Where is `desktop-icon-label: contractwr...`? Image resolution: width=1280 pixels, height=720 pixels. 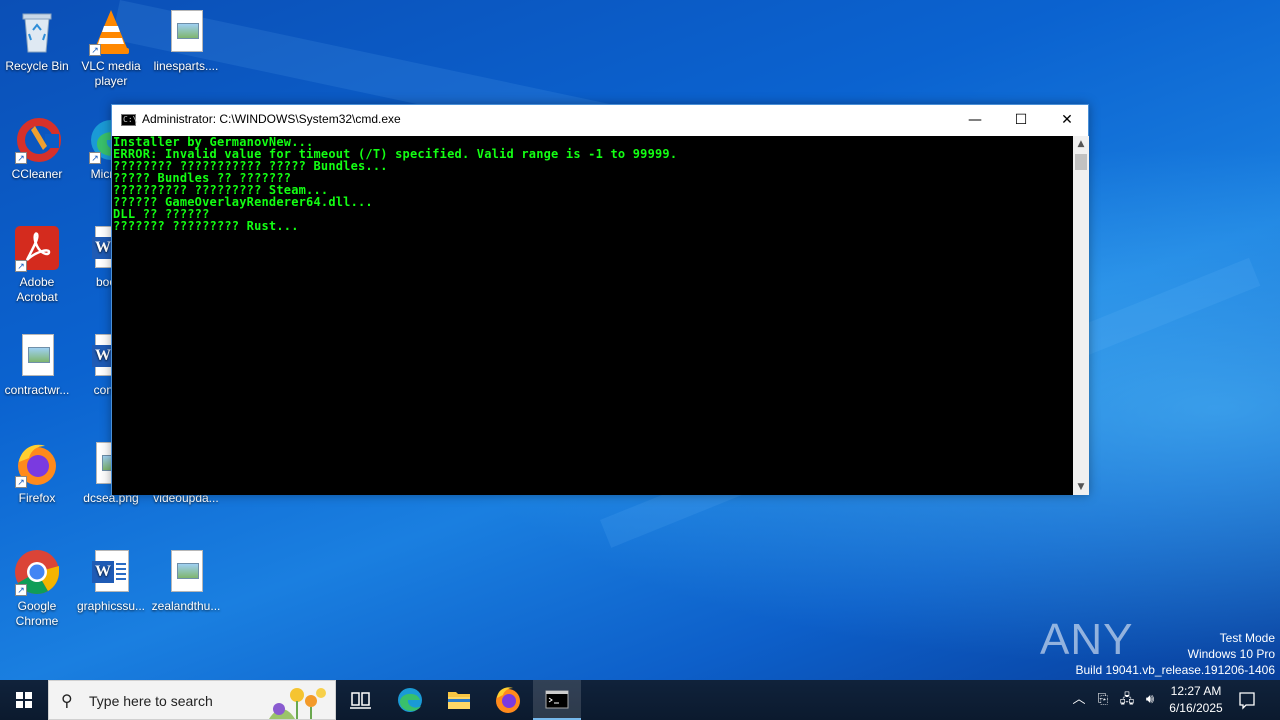 desktop-icon-label: contractwr... is located at coordinates (37, 390).